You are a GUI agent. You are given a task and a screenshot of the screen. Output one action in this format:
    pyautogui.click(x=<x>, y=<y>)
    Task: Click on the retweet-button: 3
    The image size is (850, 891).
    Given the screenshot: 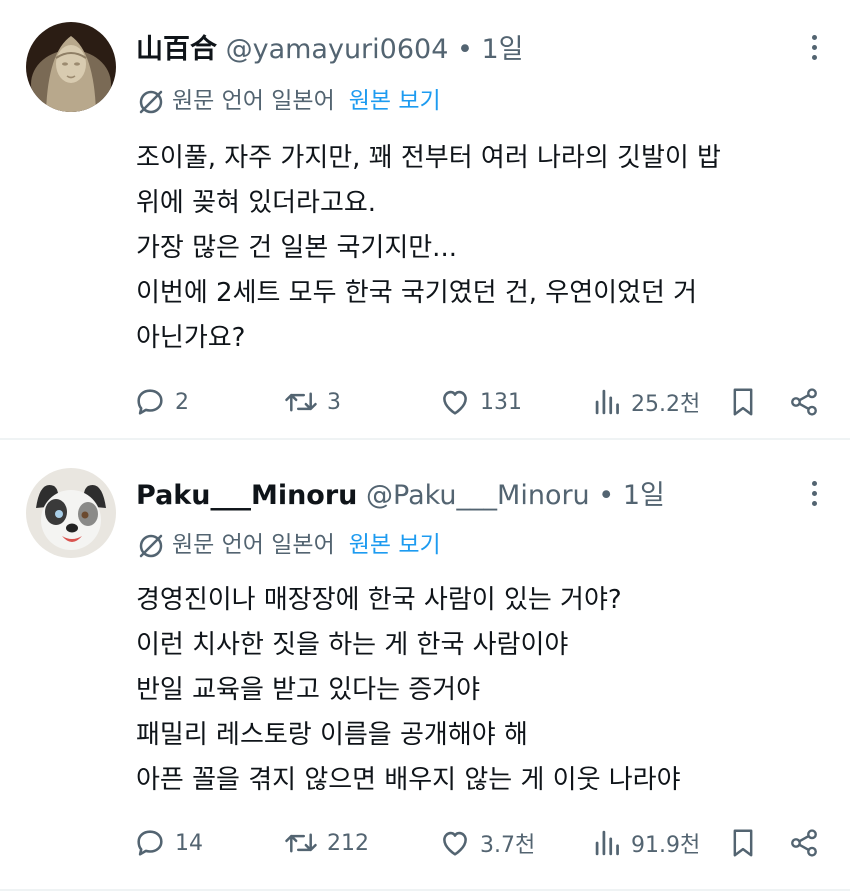 What is the action you would take?
    pyautogui.click(x=312, y=402)
    